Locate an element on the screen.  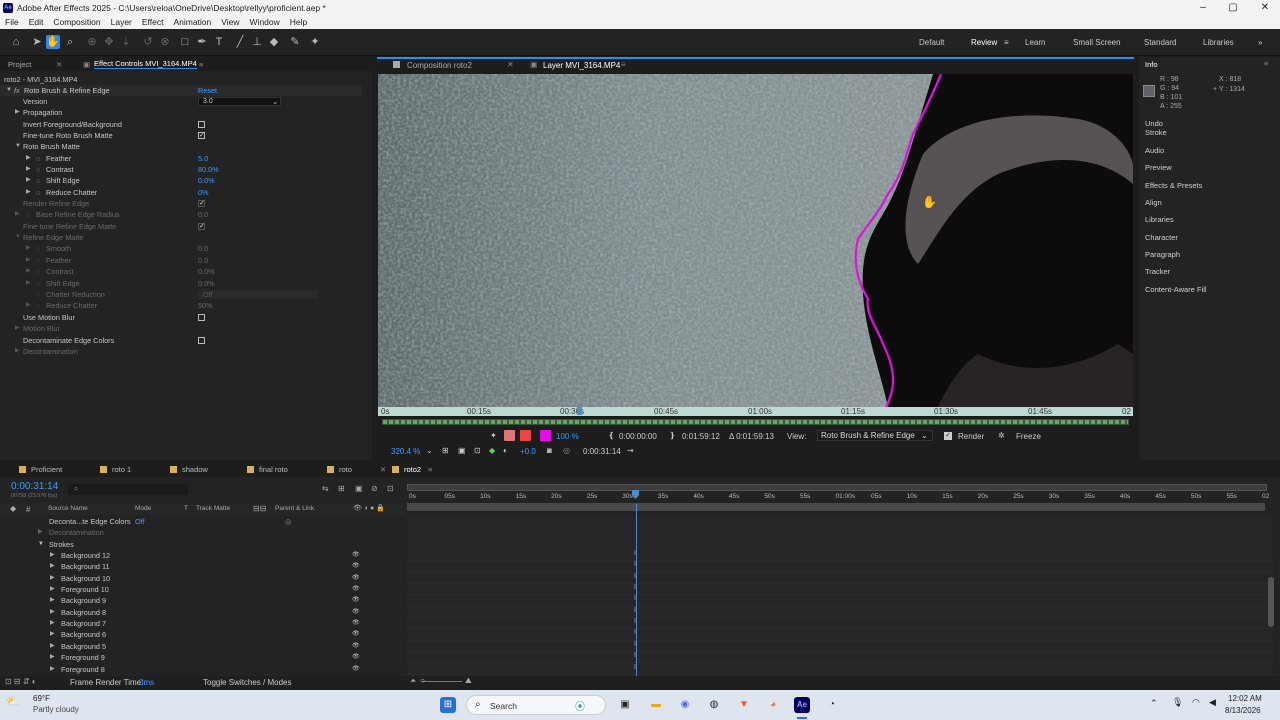
tab-roto2: roto2 is located at coordinates (406, 469).